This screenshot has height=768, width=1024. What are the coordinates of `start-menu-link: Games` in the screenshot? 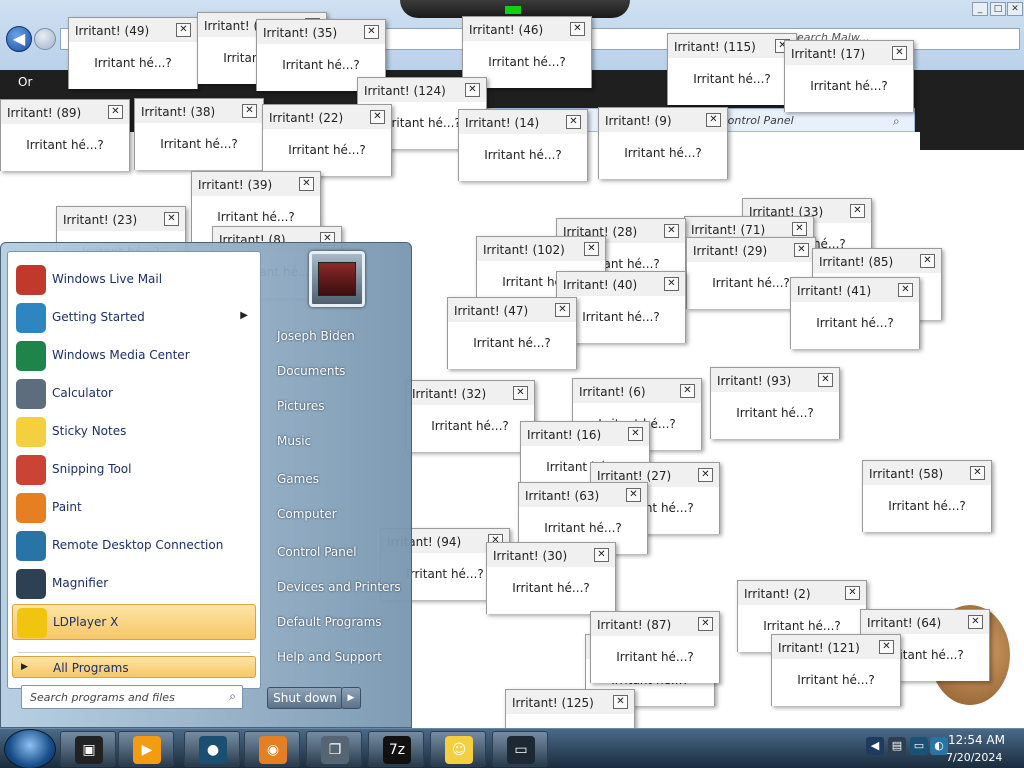 It's located at (340, 479).